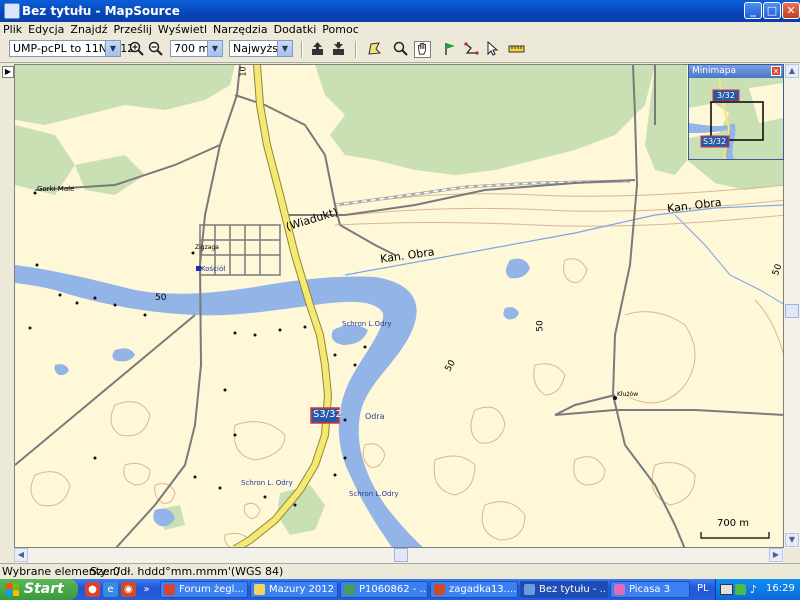 Image resolution: width=800 pixels, height=600 pixels. What do you see at coordinates (753, 10) in the screenshot?
I see `minimize-button: _` at bounding box center [753, 10].